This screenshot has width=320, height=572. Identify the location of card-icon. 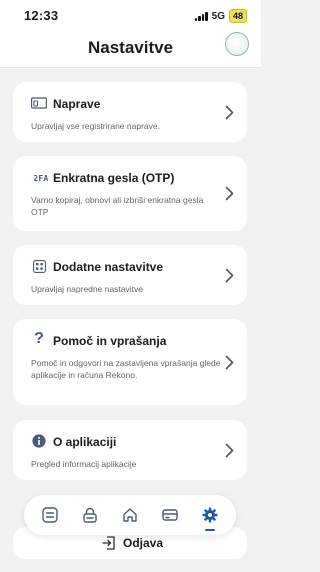
(170, 515).